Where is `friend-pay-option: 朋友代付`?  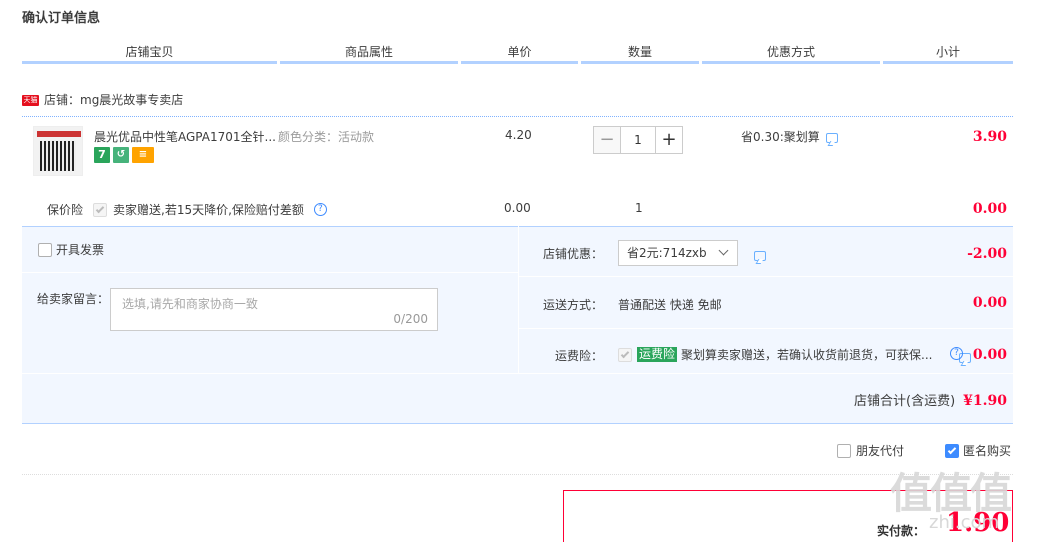
friend-pay-option: 朋友代付 is located at coordinates (870, 450).